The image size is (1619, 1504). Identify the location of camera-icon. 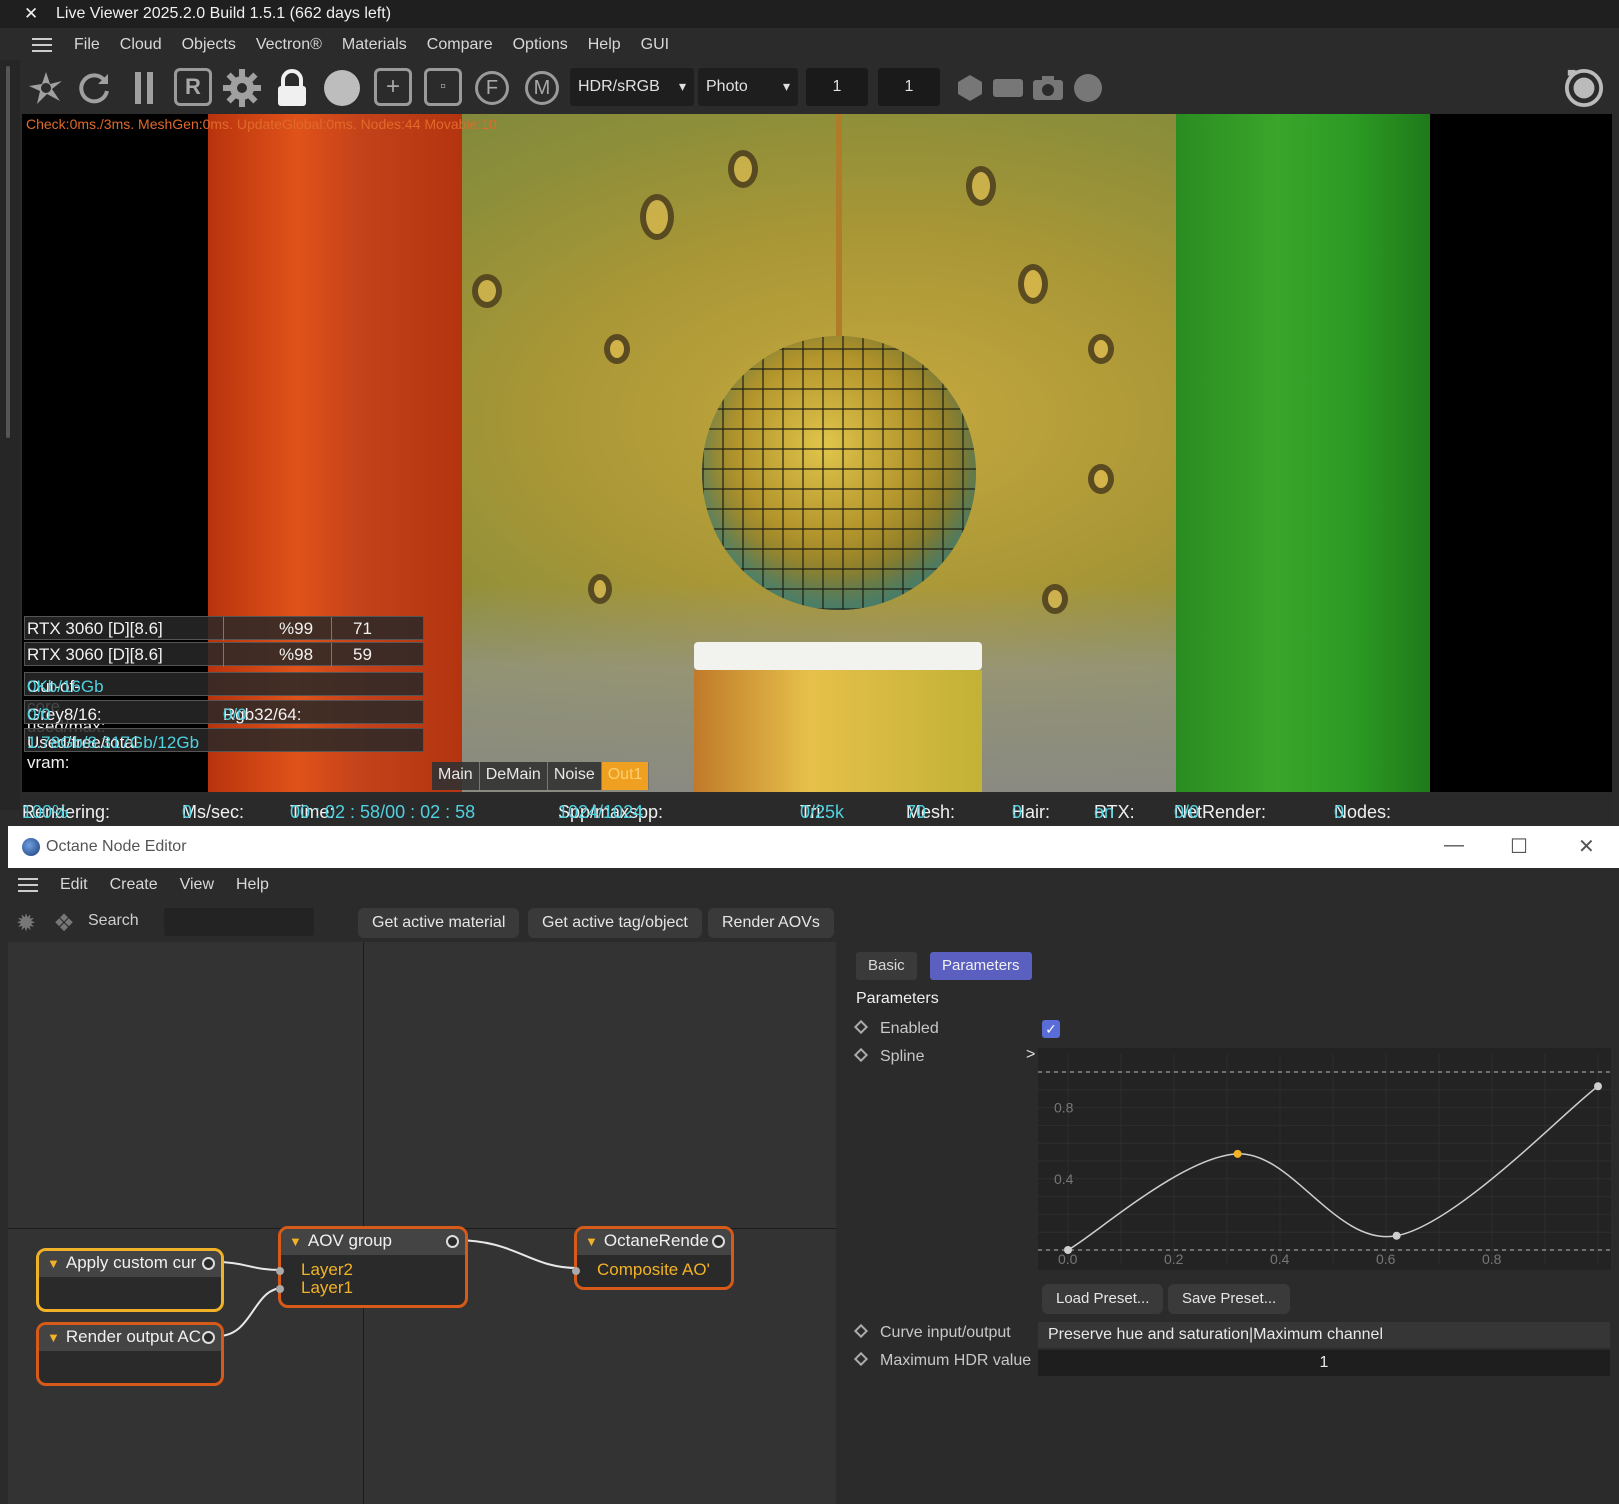
(1048, 88).